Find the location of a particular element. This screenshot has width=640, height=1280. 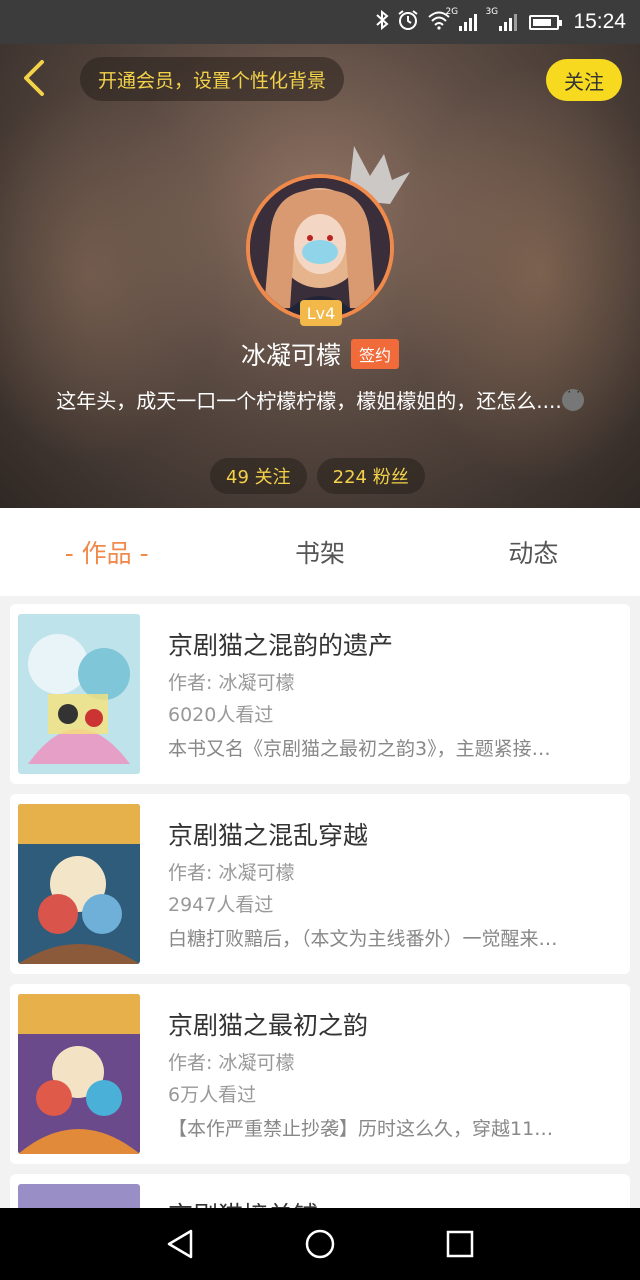

status-icons: 2G 3G 15:24 is located at coordinates (500, 22).